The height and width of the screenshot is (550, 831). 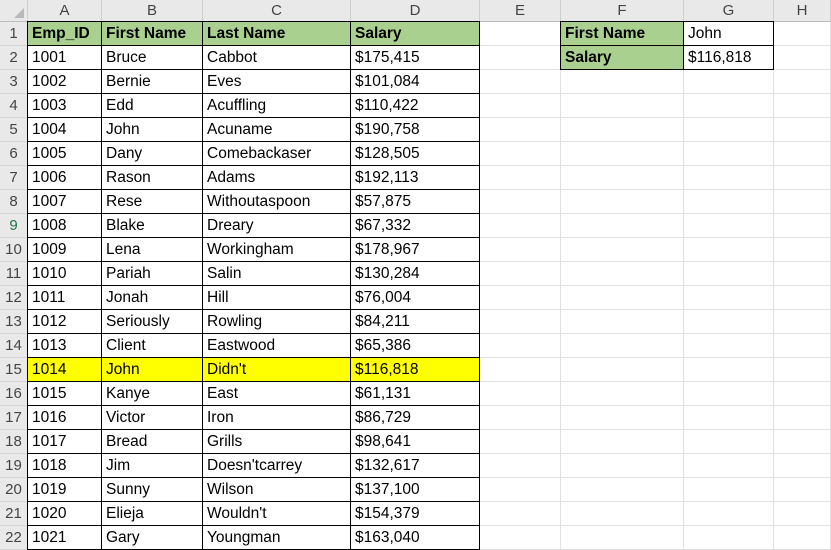 What do you see at coordinates (277, 322) in the screenshot?
I see `table-cell: Rowling` at bounding box center [277, 322].